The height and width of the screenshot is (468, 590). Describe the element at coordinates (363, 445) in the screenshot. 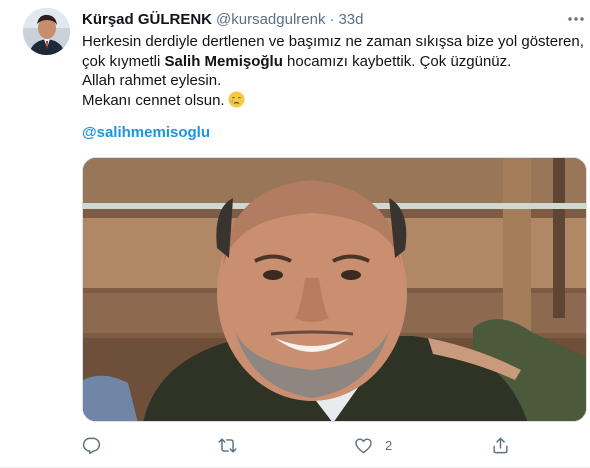

I see `like-icon` at that location.